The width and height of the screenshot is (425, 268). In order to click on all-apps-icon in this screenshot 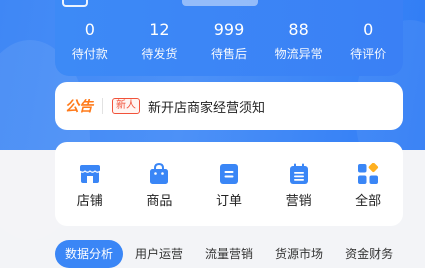, I will do `click(368, 174)`.